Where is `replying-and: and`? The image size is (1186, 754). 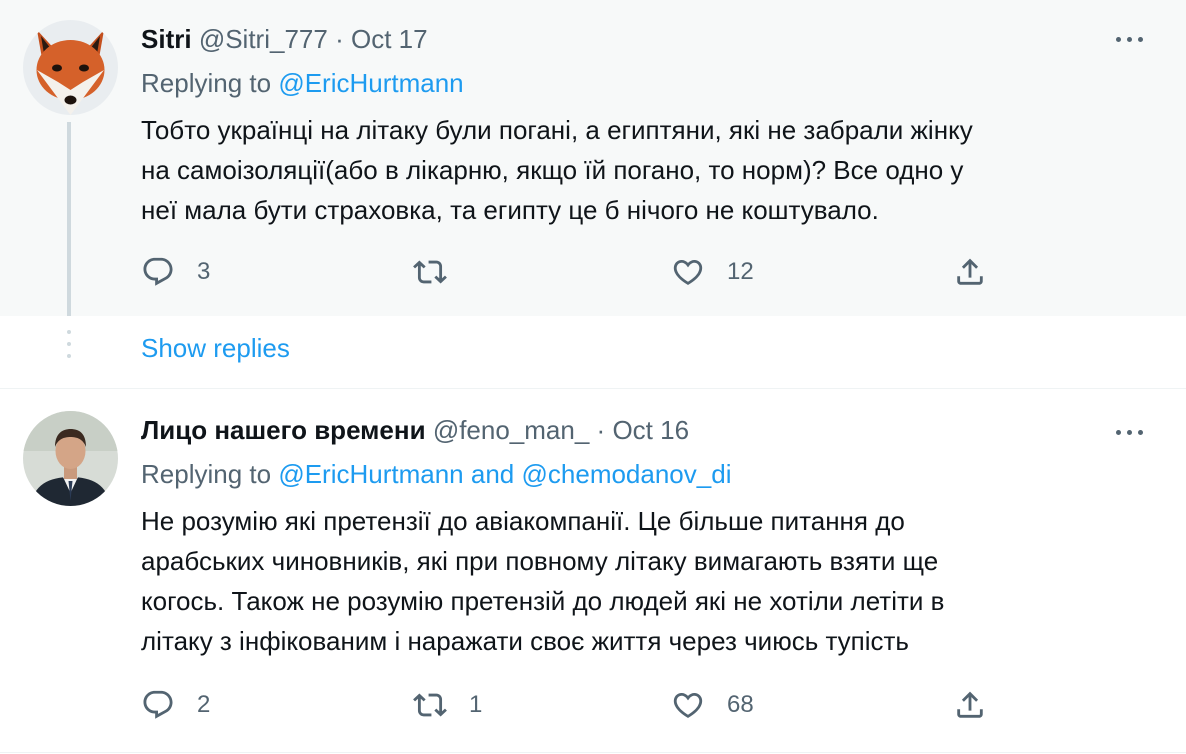
replying-and: and is located at coordinates (492, 474).